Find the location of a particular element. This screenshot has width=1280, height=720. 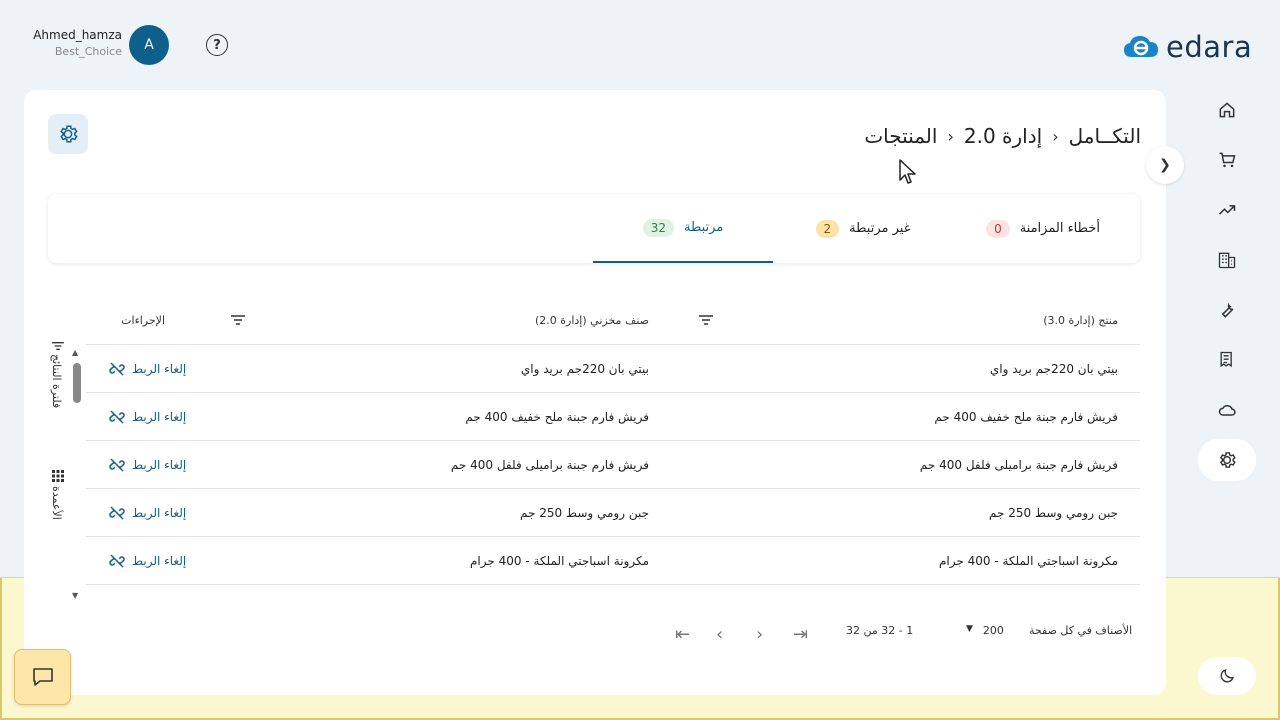

trending-icon is located at coordinates (1227, 210).